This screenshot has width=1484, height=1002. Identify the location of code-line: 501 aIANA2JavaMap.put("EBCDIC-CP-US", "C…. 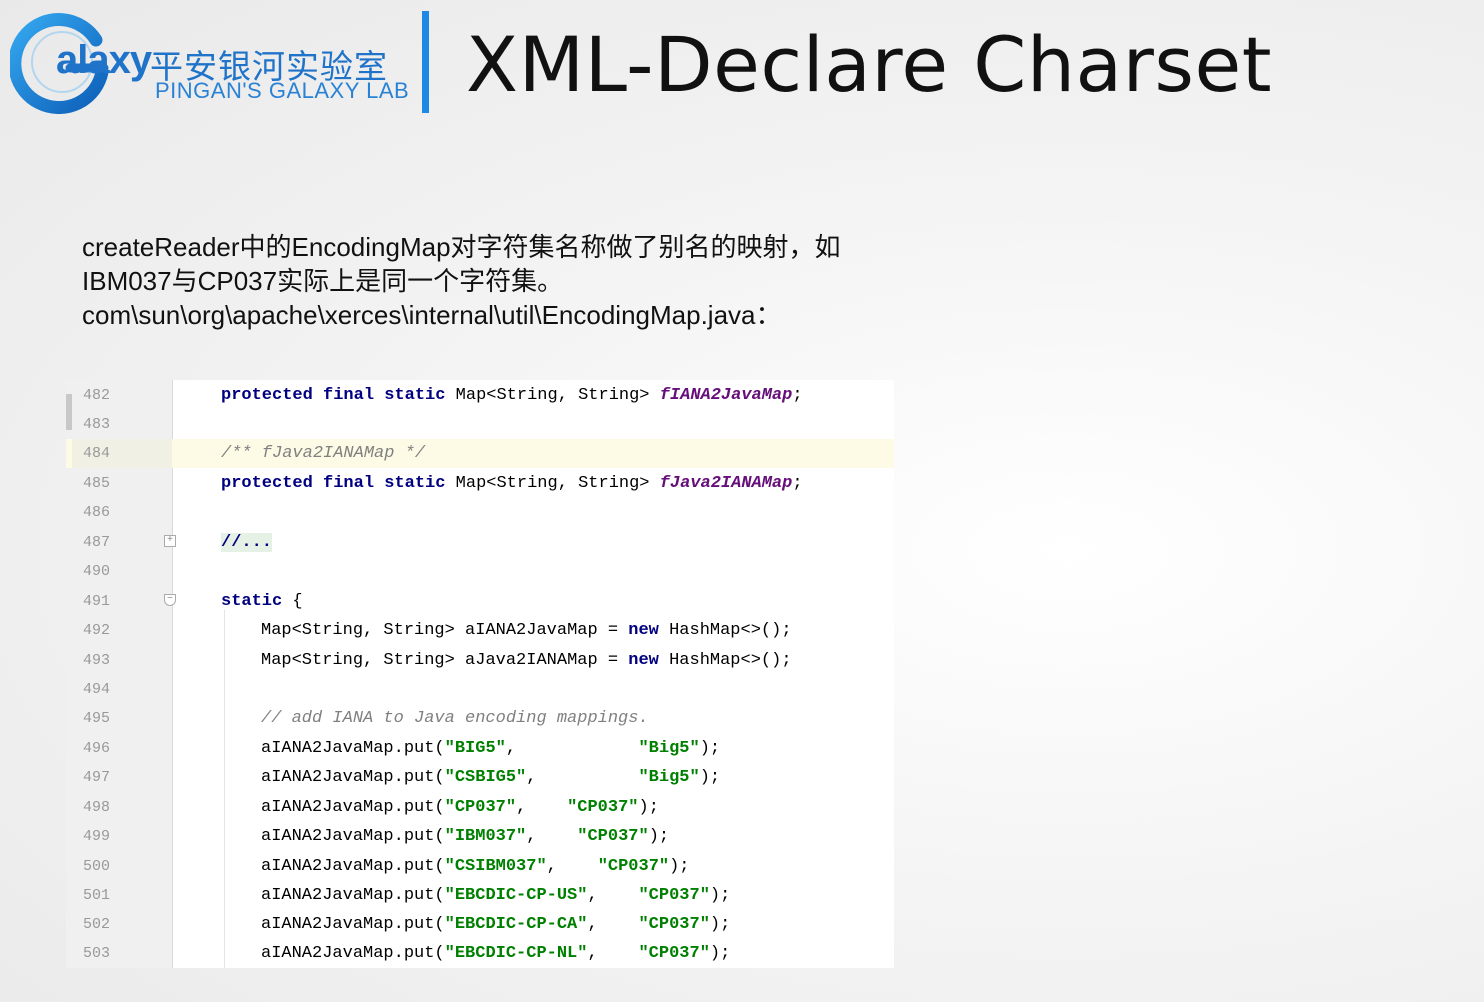
(480, 895).